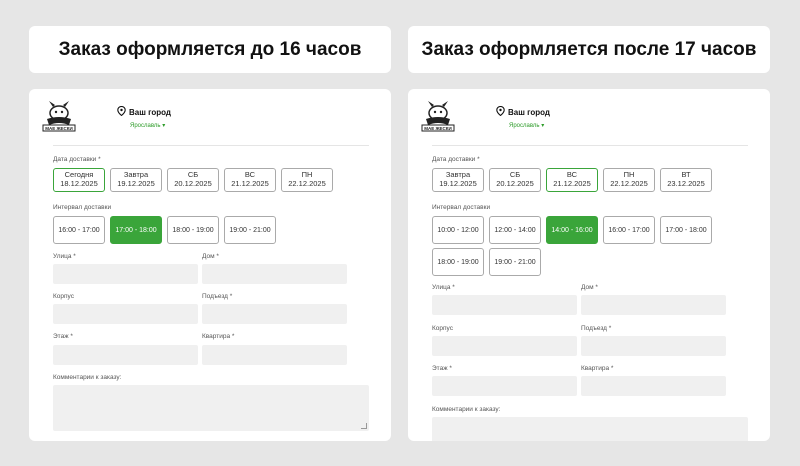 Image resolution: width=800 pixels, height=466 pixels. I want to click on date-option: Сегодня 18.12.2025, so click(79, 180).